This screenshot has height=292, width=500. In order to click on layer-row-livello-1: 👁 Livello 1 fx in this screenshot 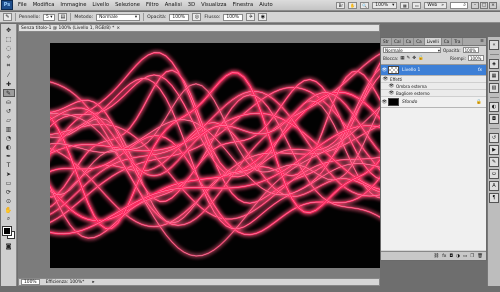, I will do `click(433, 70)`.